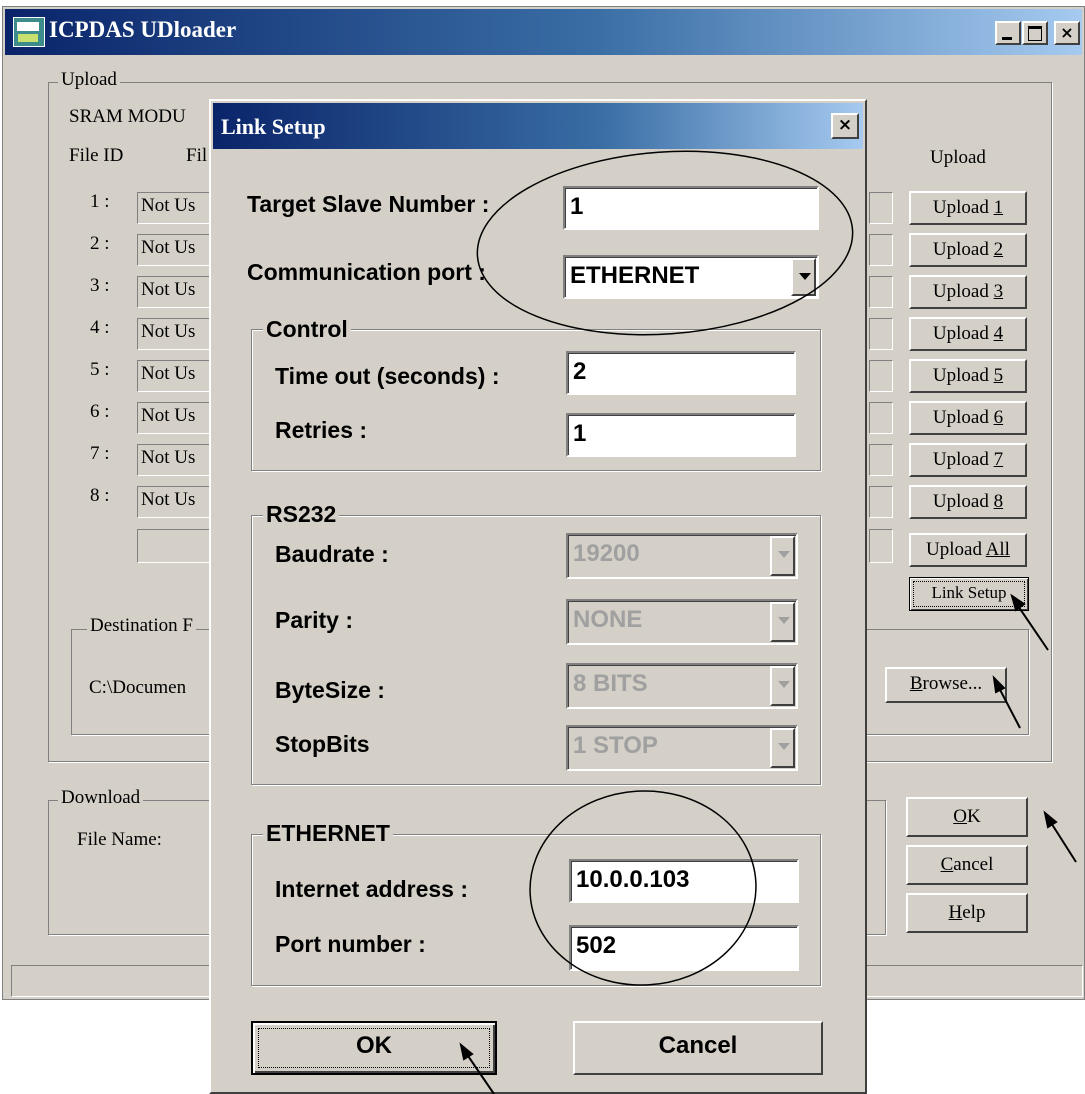 The width and height of the screenshot is (1085, 1094). What do you see at coordinates (968, 250) in the screenshot?
I see `upload-button-2: Upload 2` at bounding box center [968, 250].